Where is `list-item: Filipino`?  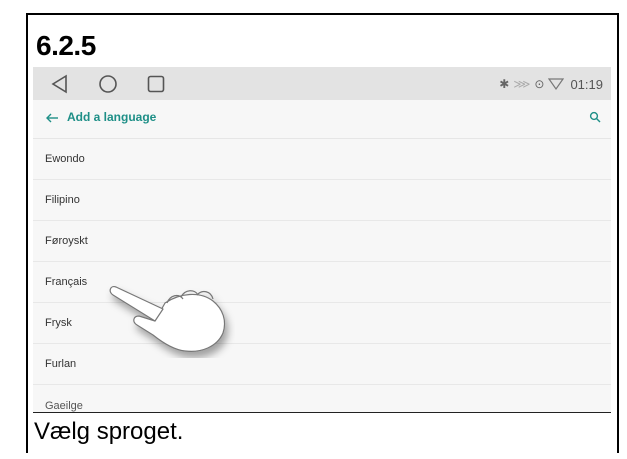
list-item: Filipino is located at coordinates (322, 200).